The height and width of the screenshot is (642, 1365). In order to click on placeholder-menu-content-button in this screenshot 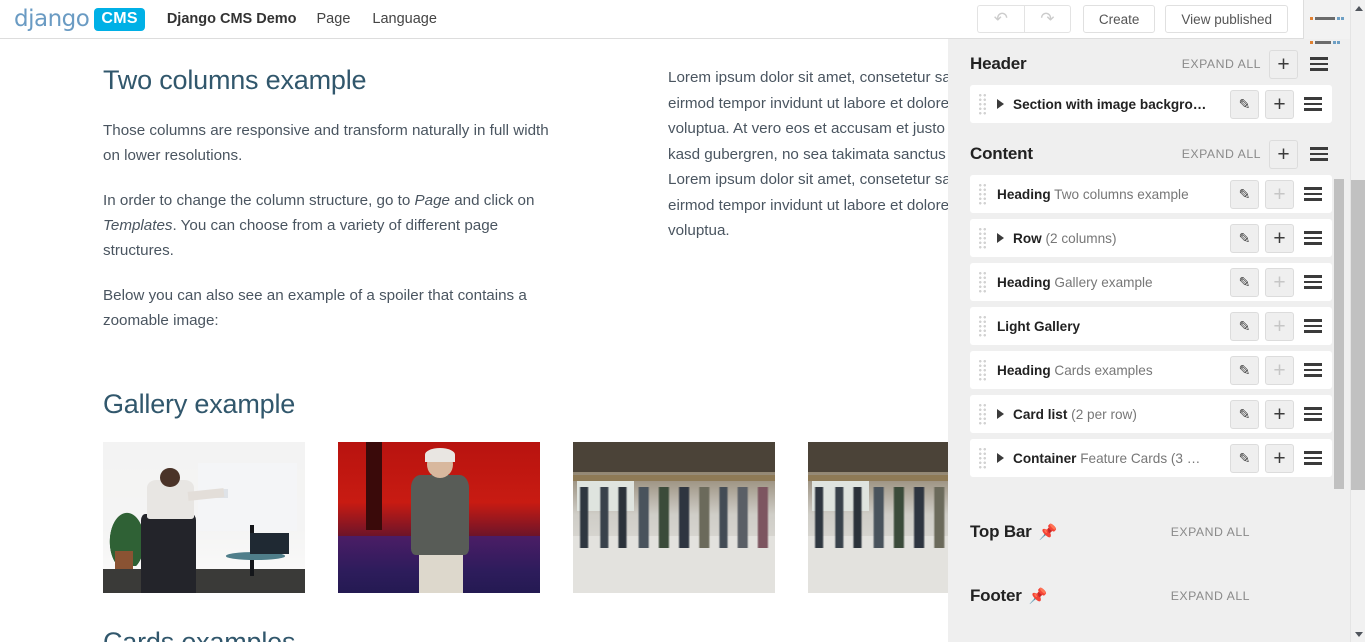, I will do `click(1319, 154)`.